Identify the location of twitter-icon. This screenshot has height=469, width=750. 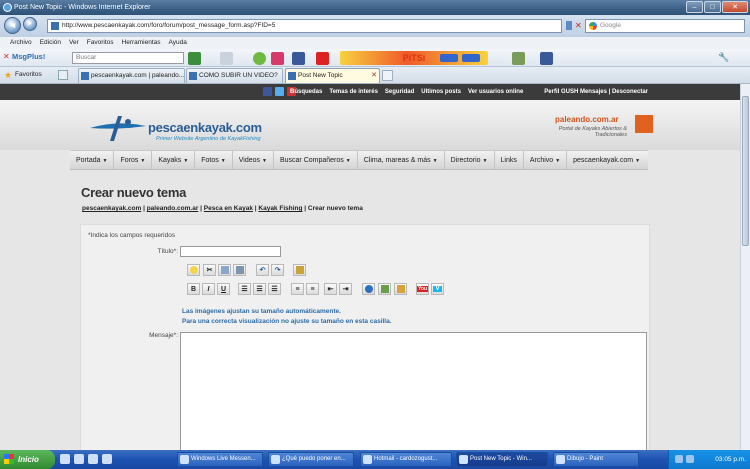
(279, 91).